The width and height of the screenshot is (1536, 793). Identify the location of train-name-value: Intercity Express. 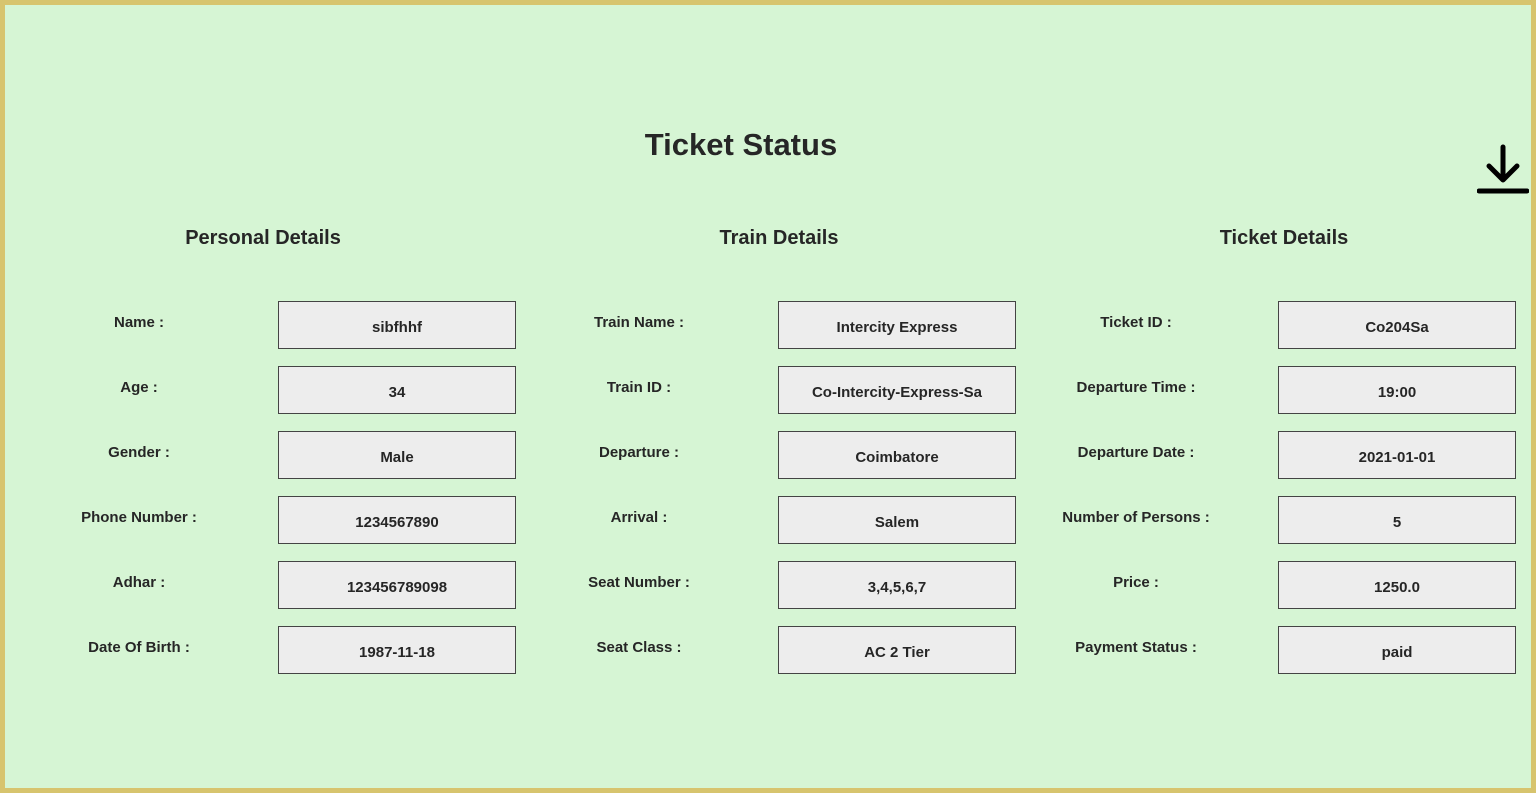
(897, 325).